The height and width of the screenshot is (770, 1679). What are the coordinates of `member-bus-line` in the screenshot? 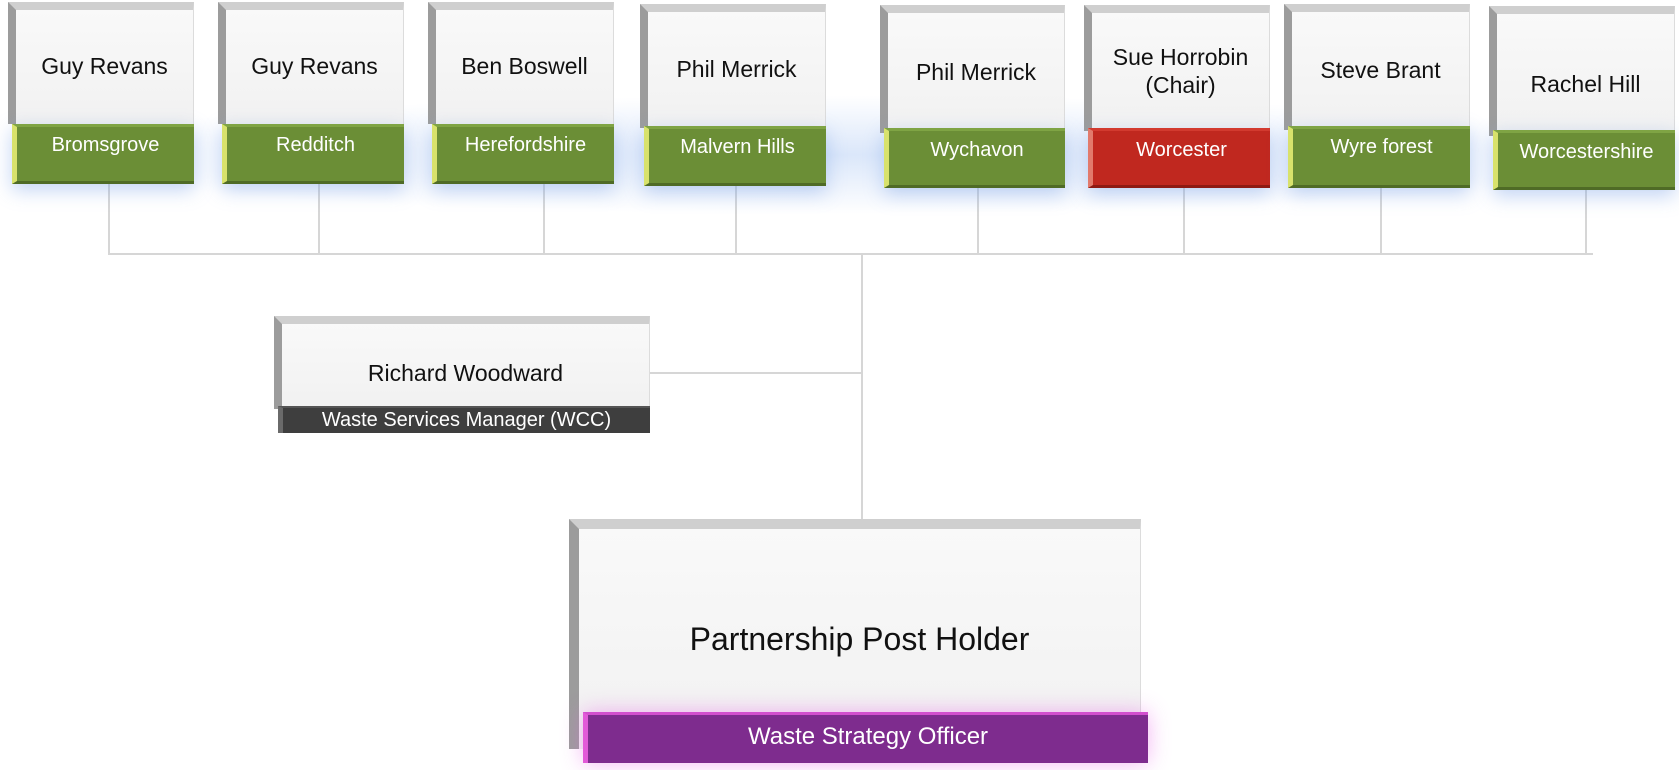 It's located at (850, 254).